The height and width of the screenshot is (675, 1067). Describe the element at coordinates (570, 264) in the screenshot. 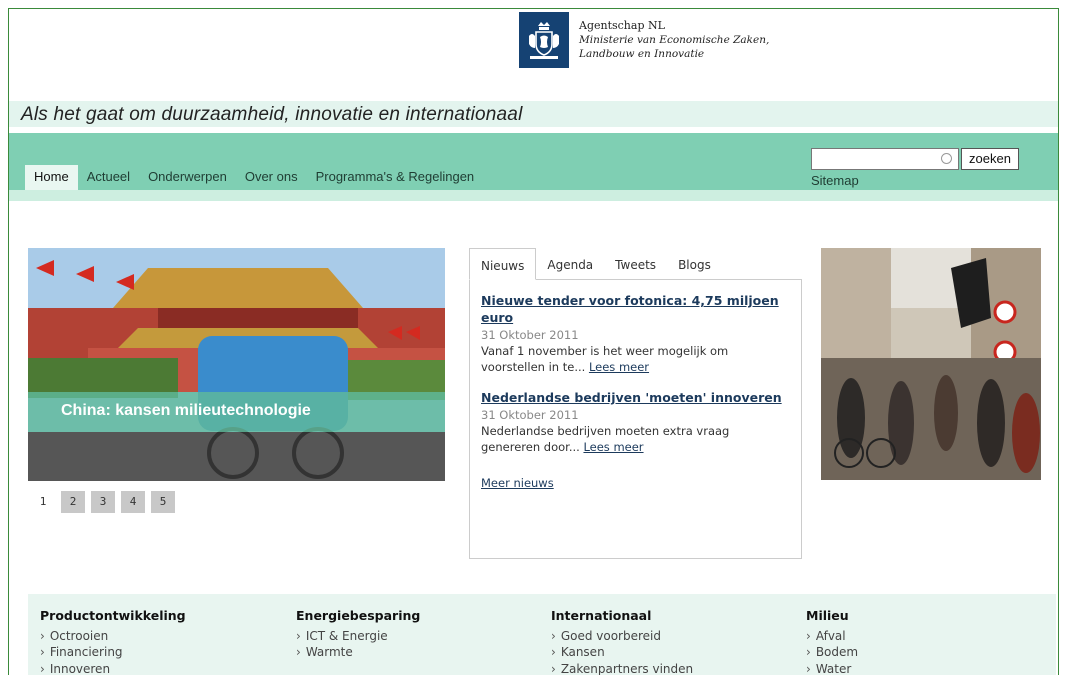

I see `tab-agenda: Agenda` at that location.